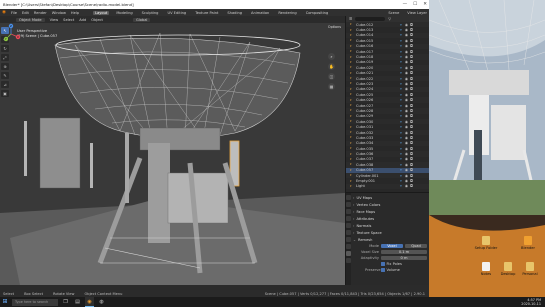  I want to click on menu-edit: Edit, so click(25, 13).